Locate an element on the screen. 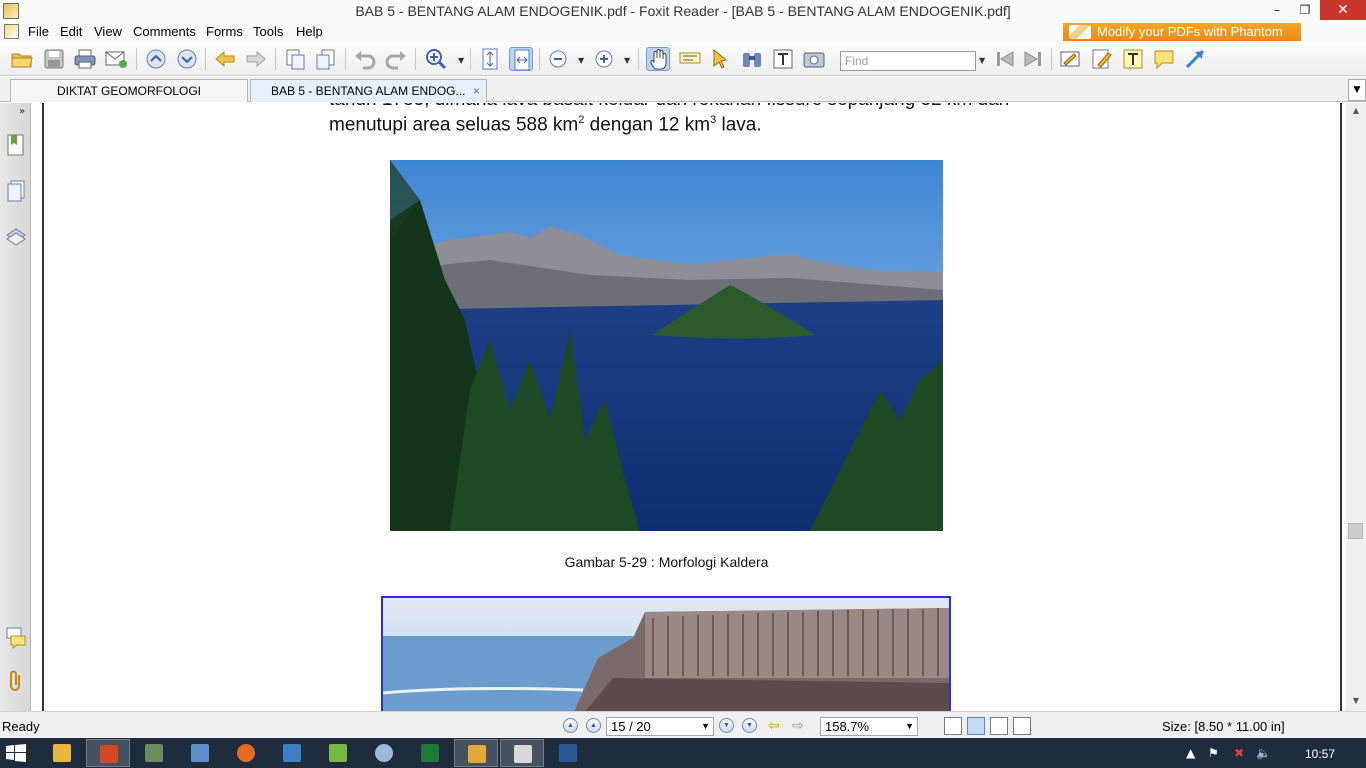  fit-width-icon is located at coordinates (521, 59).